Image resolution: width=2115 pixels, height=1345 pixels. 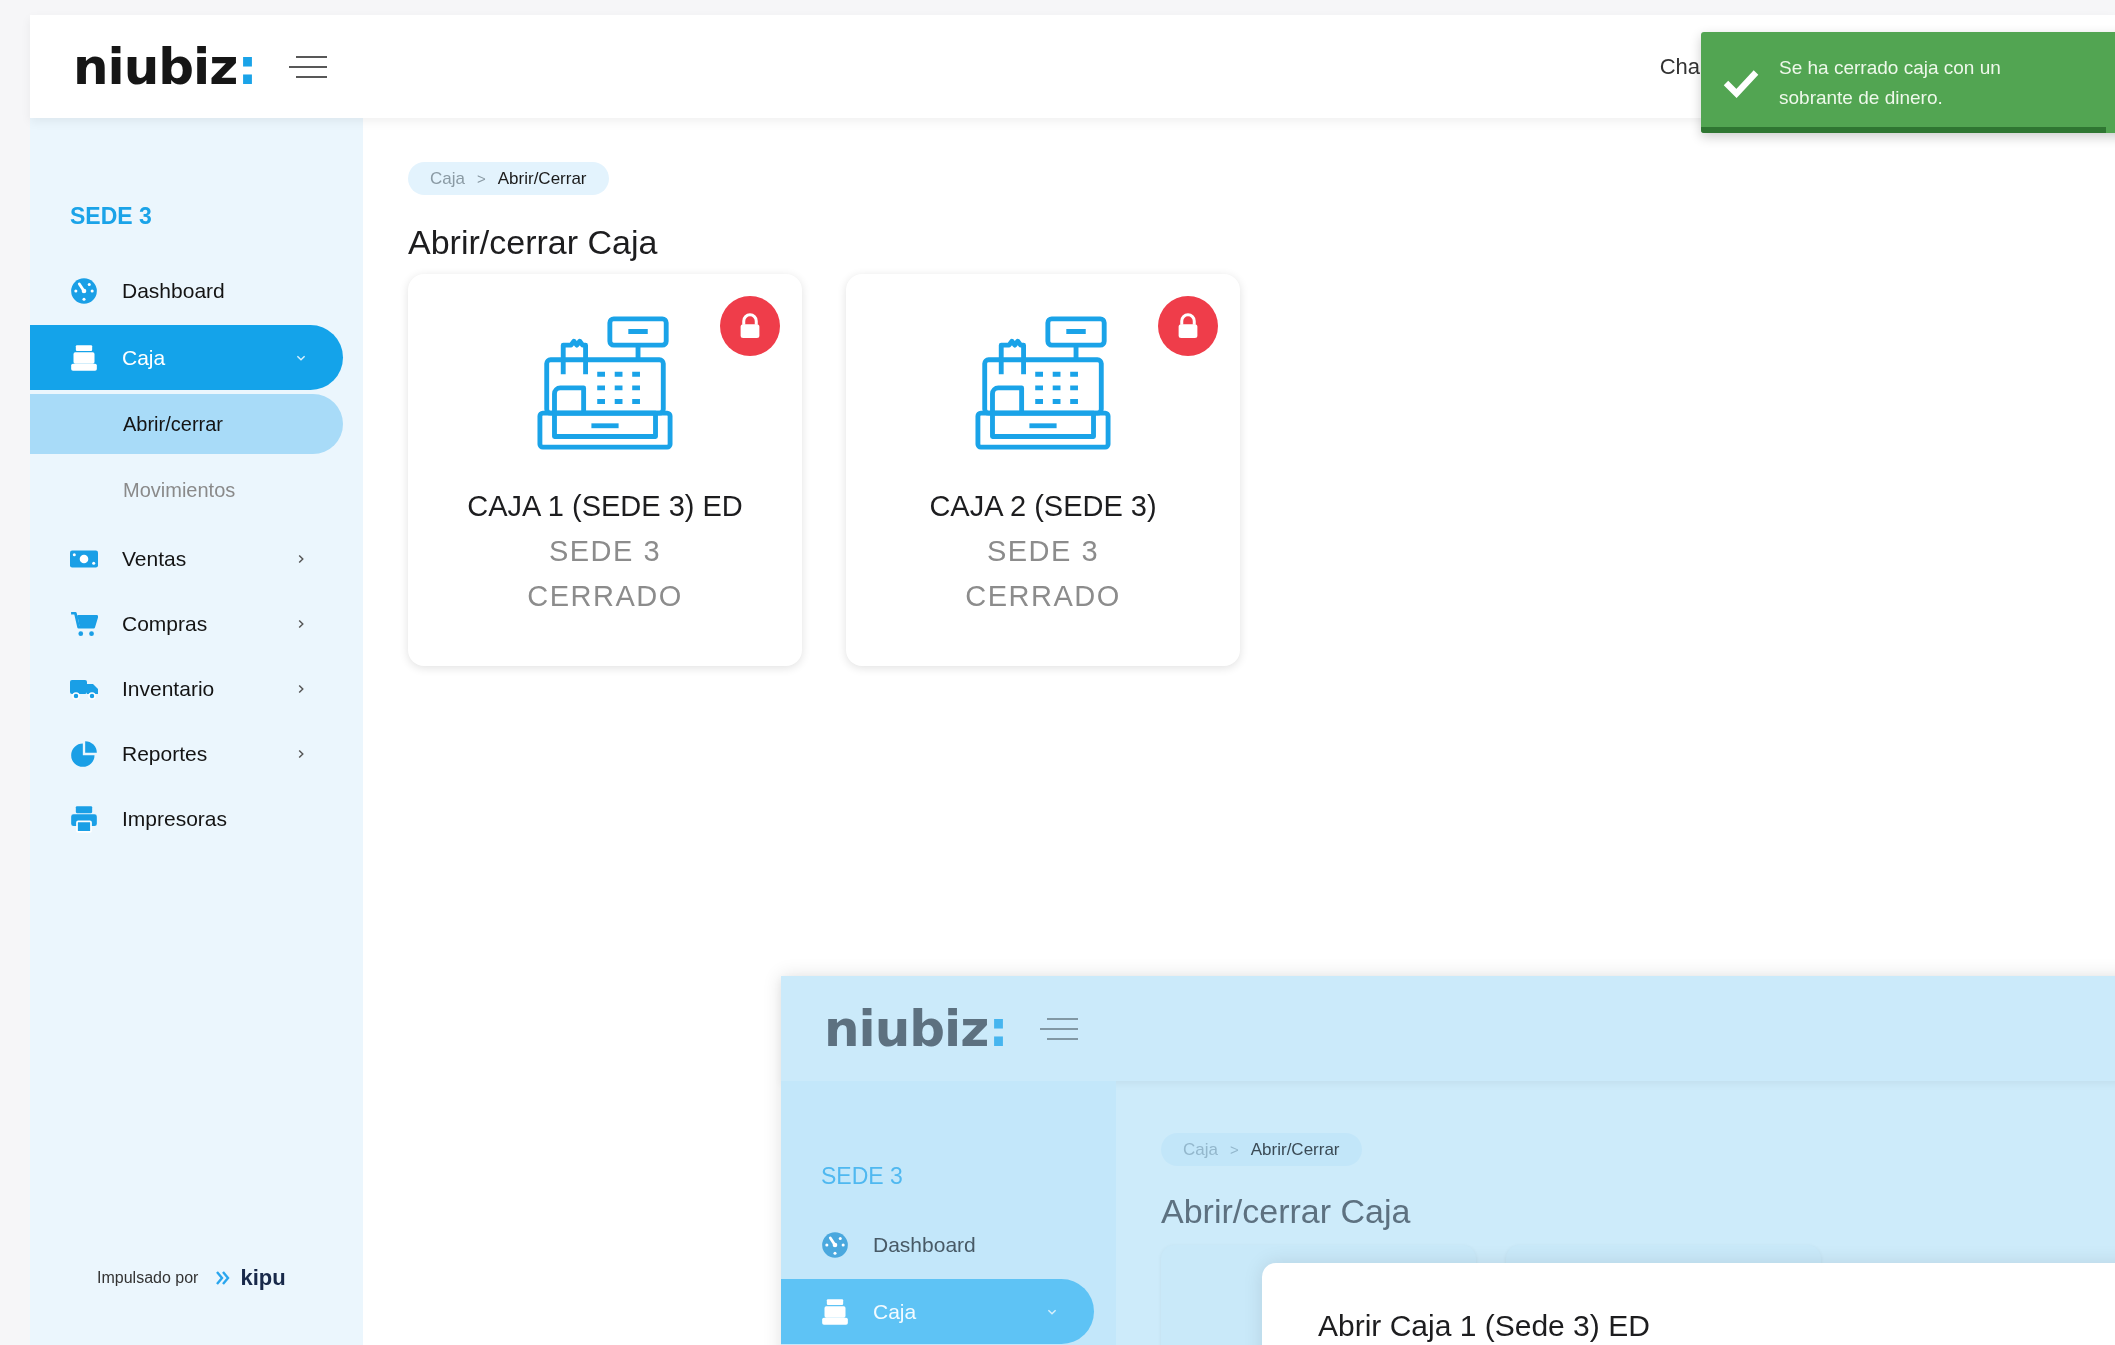 I want to click on modal-title: Abrir Caja 1 (Sede 3) ED, so click(x=1484, y=1326).